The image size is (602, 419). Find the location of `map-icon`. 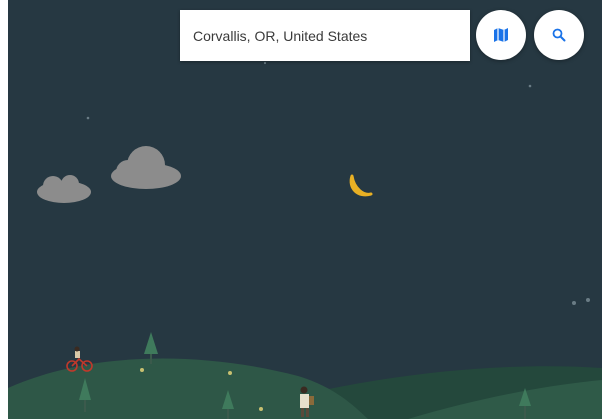

map-icon is located at coordinates (501, 35).